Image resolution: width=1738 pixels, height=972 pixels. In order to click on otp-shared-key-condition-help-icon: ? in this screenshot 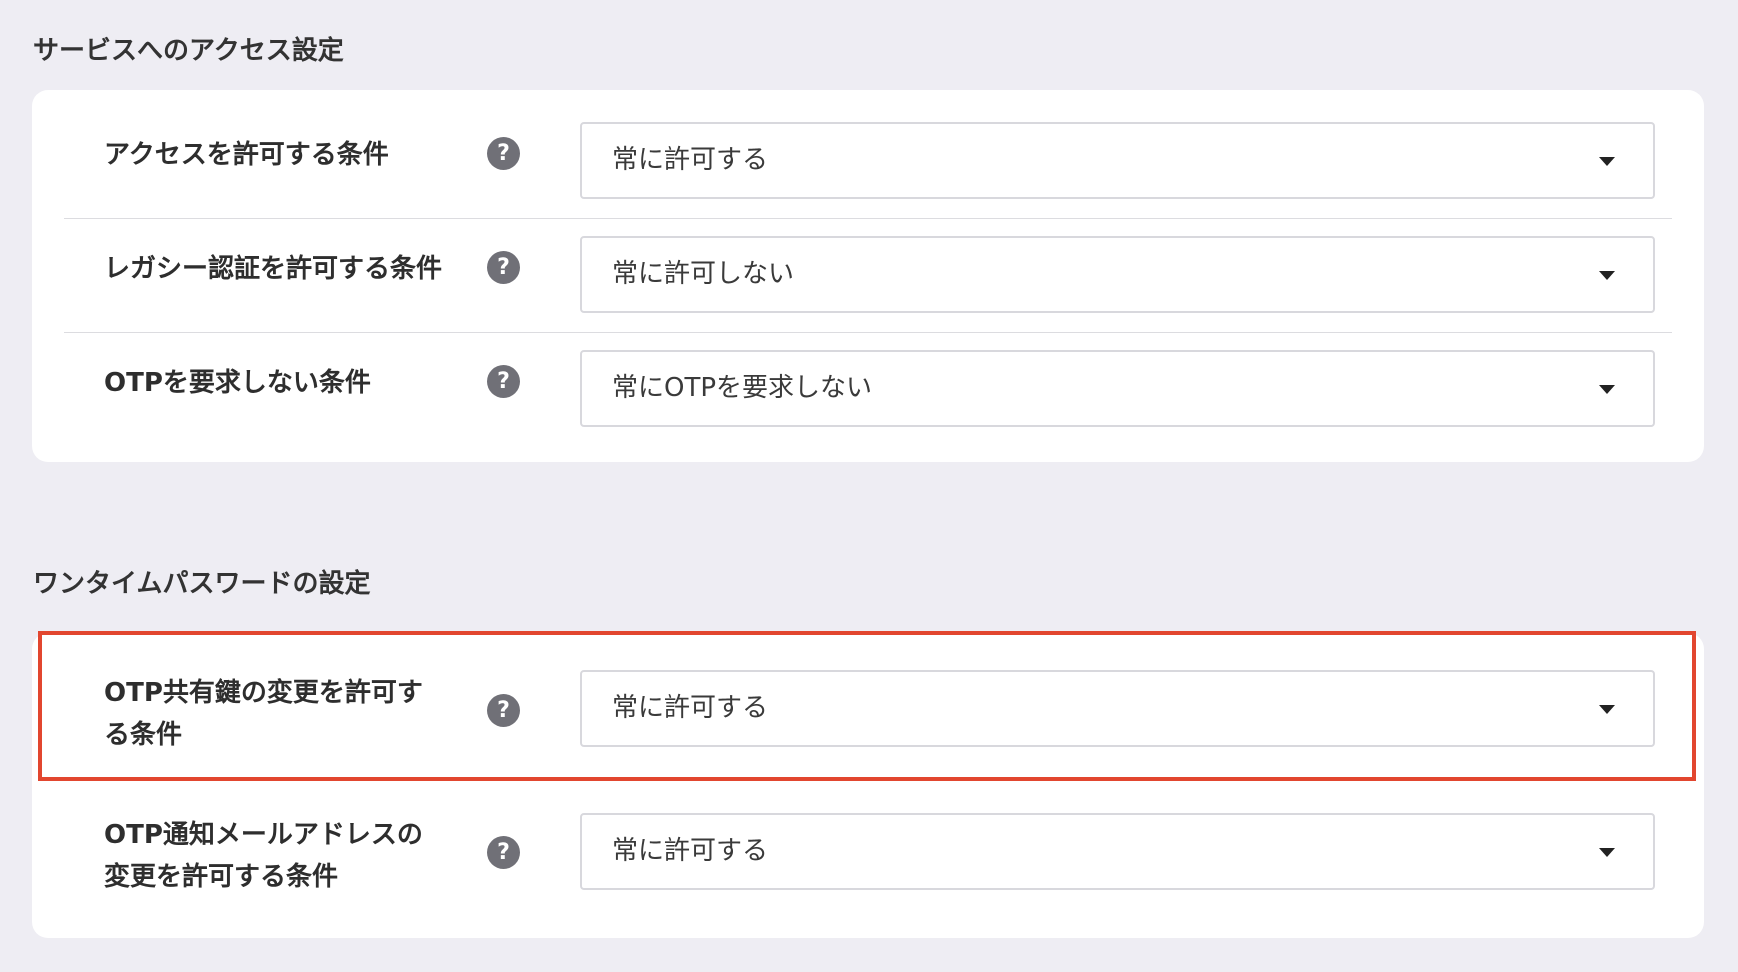, I will do `click(503, 710)`.